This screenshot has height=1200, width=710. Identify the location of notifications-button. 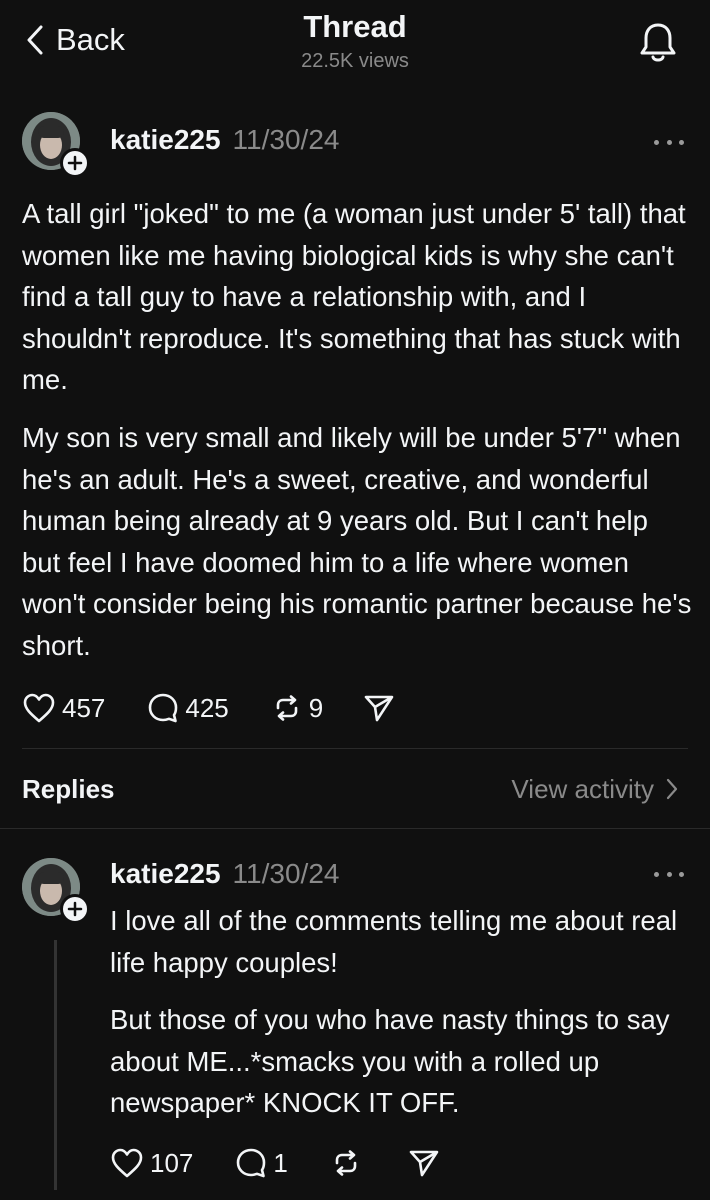
(658, 42).